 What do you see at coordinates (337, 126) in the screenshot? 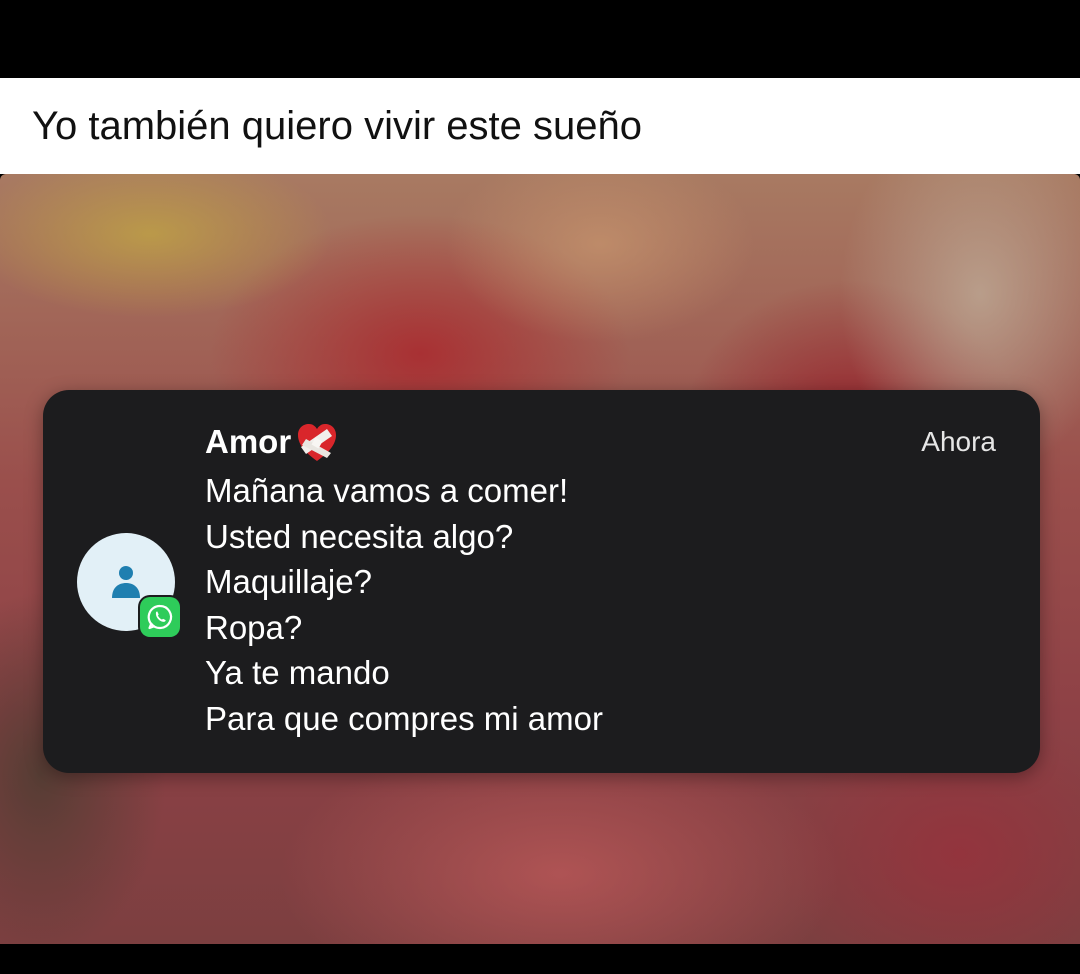
I see `caption-text: Yo también quiero vivir este sueño` at bounding box center [337, 126].